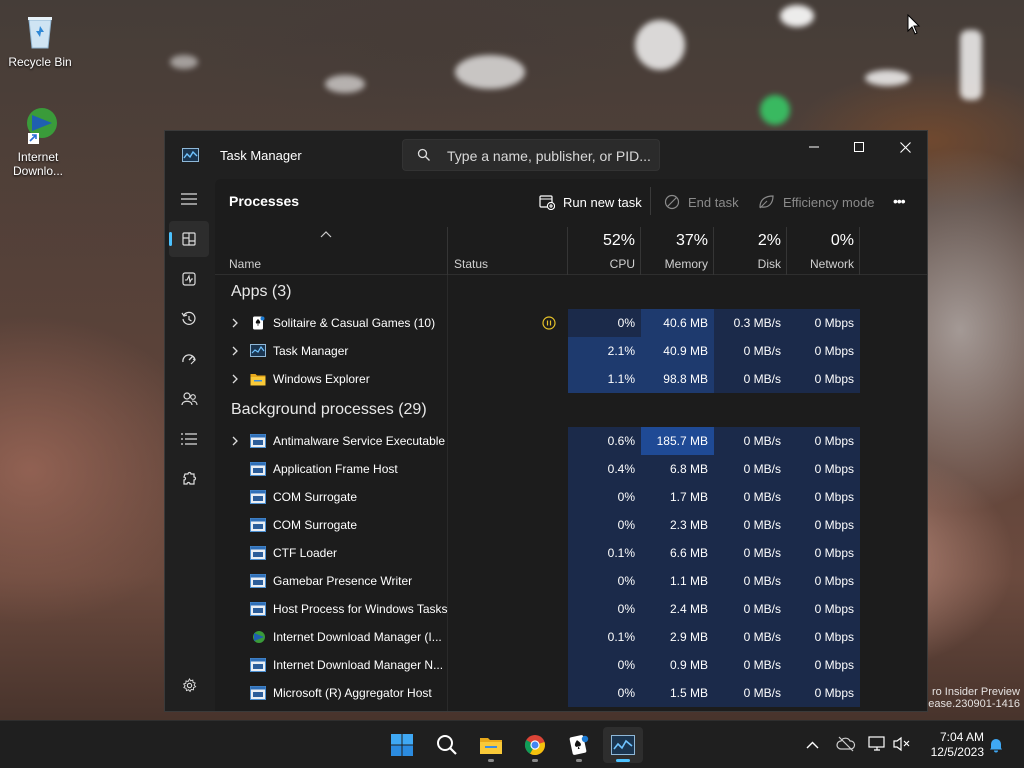 This screenshot has width=1024, height=768. Describe the element at coordinates (974, 704) in the screenshot. I see `watermark-line-2: ease.230901-1416` at that location.